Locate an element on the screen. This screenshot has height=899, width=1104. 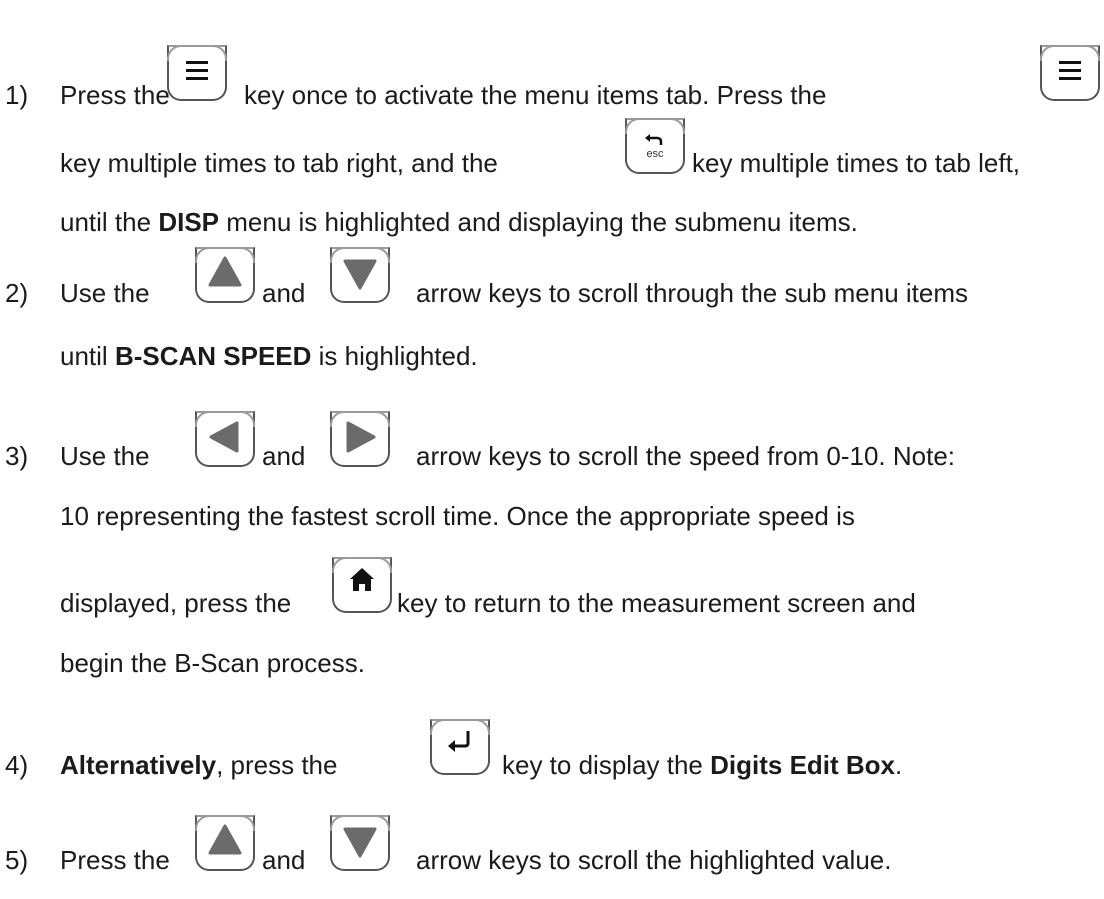
esc-label: esc is located at coordinates (655, 154).